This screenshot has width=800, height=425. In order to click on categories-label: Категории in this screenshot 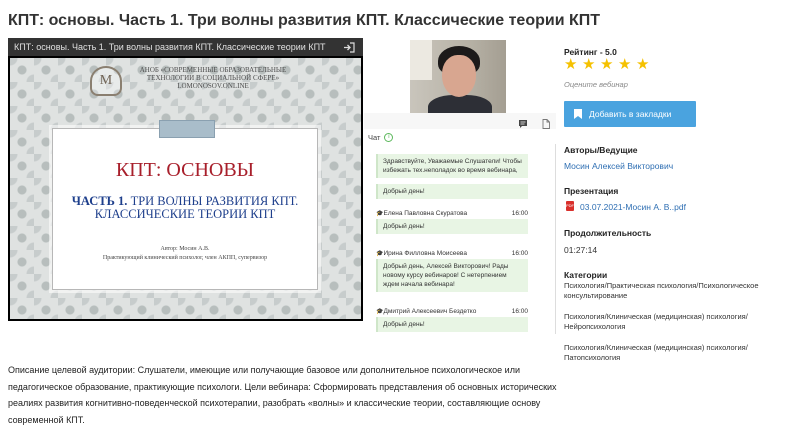, I will do `click(586, 275)`.